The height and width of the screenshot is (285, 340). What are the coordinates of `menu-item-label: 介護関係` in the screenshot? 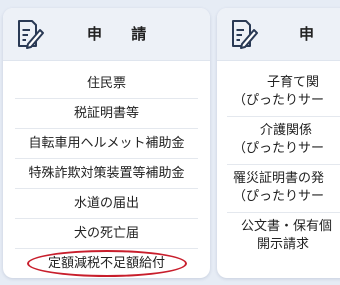 It's located at (286, 130).